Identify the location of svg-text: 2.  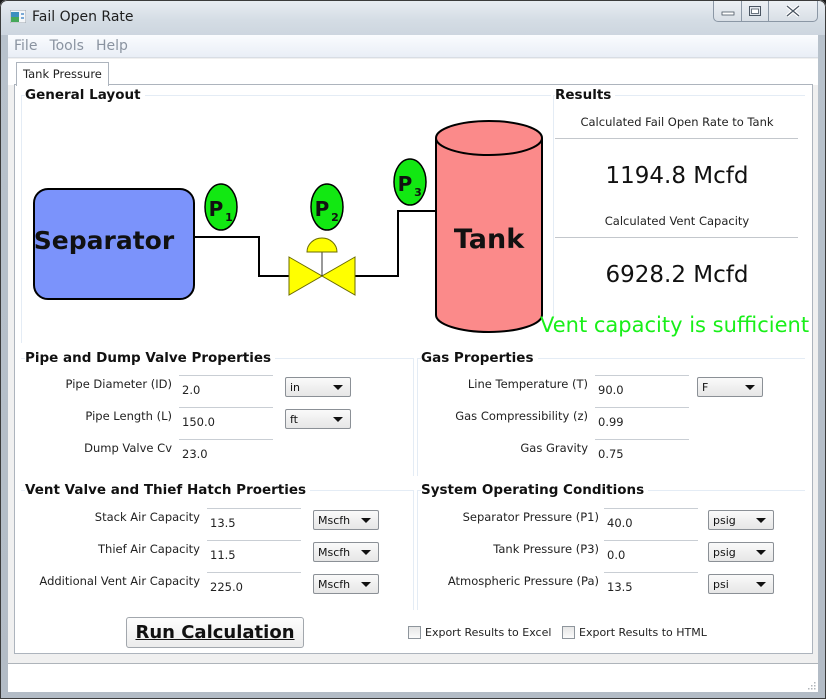
(335, 217).